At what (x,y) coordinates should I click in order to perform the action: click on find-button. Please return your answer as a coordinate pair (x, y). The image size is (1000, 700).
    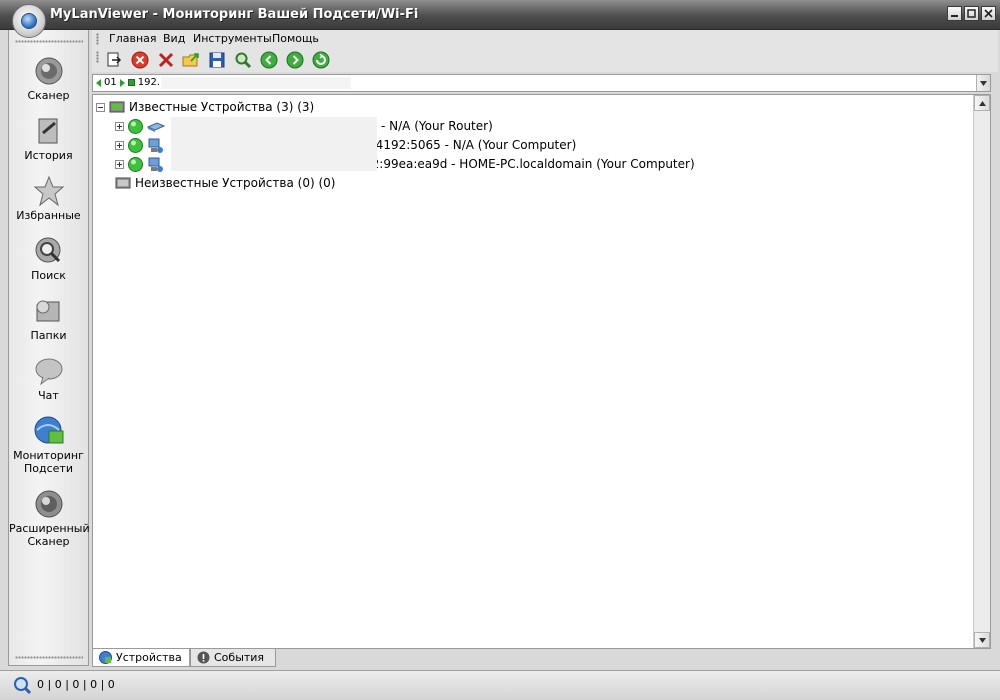
    Looking at the image, I should click on (243, 60).